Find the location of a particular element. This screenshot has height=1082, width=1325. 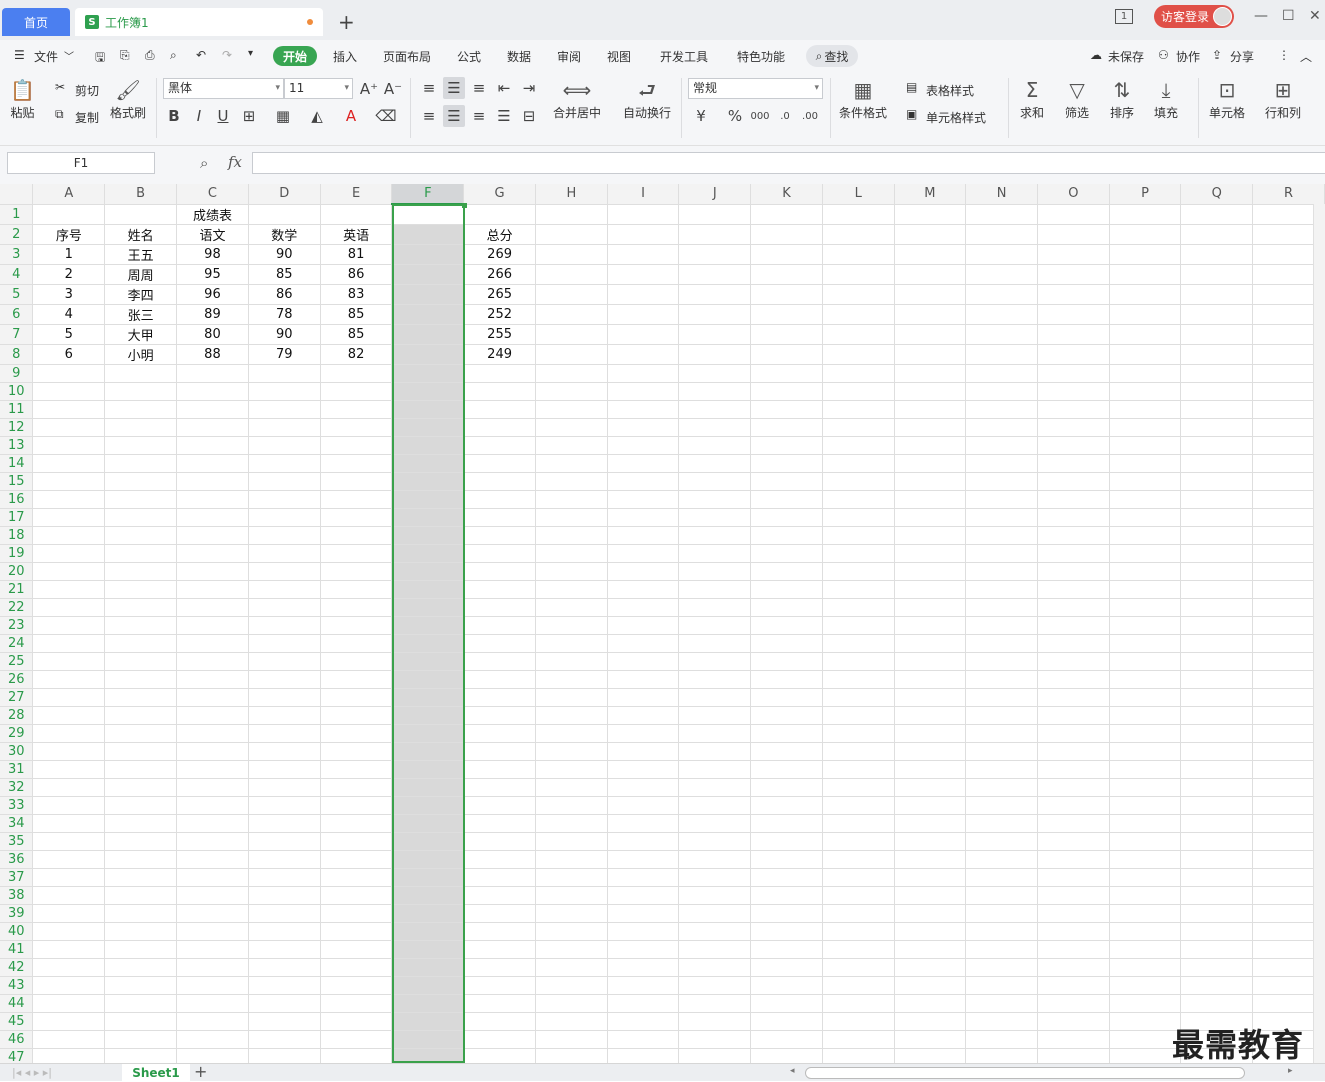

cell-k22 is located at coordinates (786, 607).